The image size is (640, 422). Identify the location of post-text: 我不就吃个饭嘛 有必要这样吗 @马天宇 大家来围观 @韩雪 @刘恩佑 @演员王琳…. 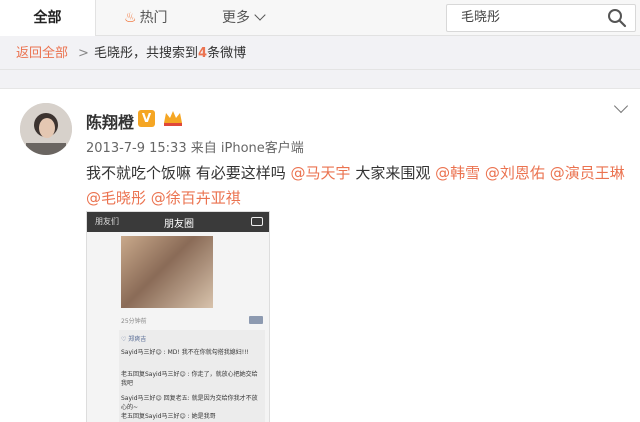
(356, 186).